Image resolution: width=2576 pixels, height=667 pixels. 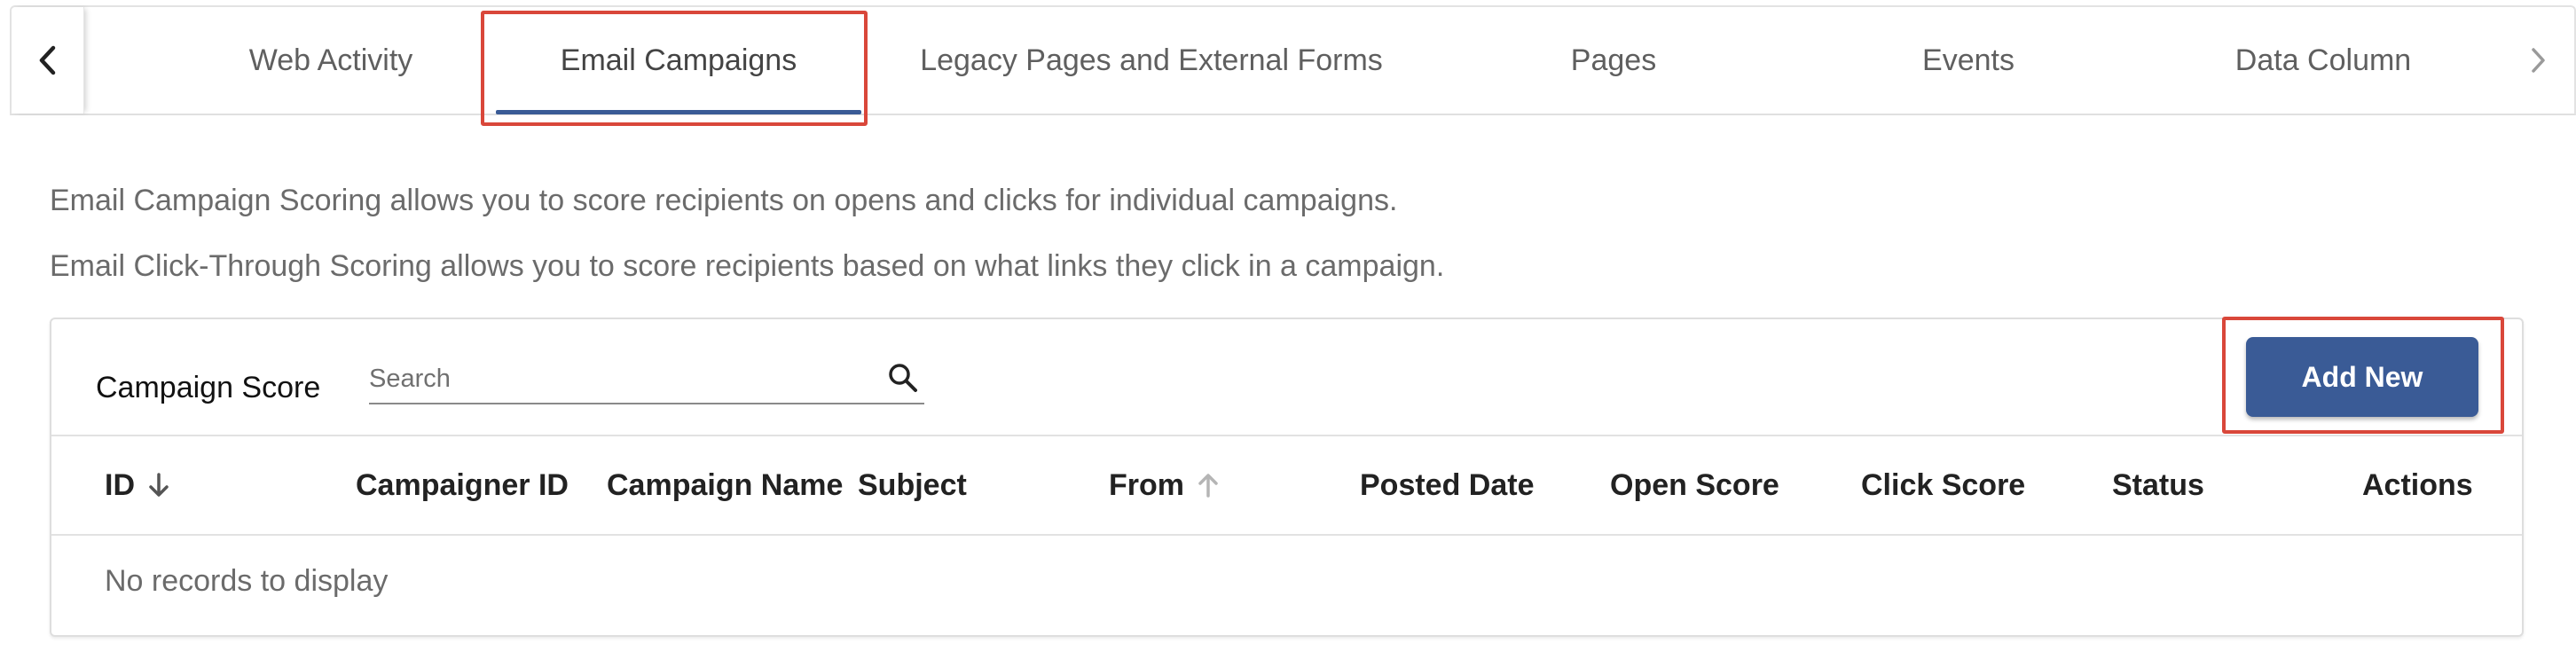 What do you see at coordinates (678, 60) in the screenshot?
I see `tab-email-campaigns: Email Campaigns` at bounding box center [678, 60].